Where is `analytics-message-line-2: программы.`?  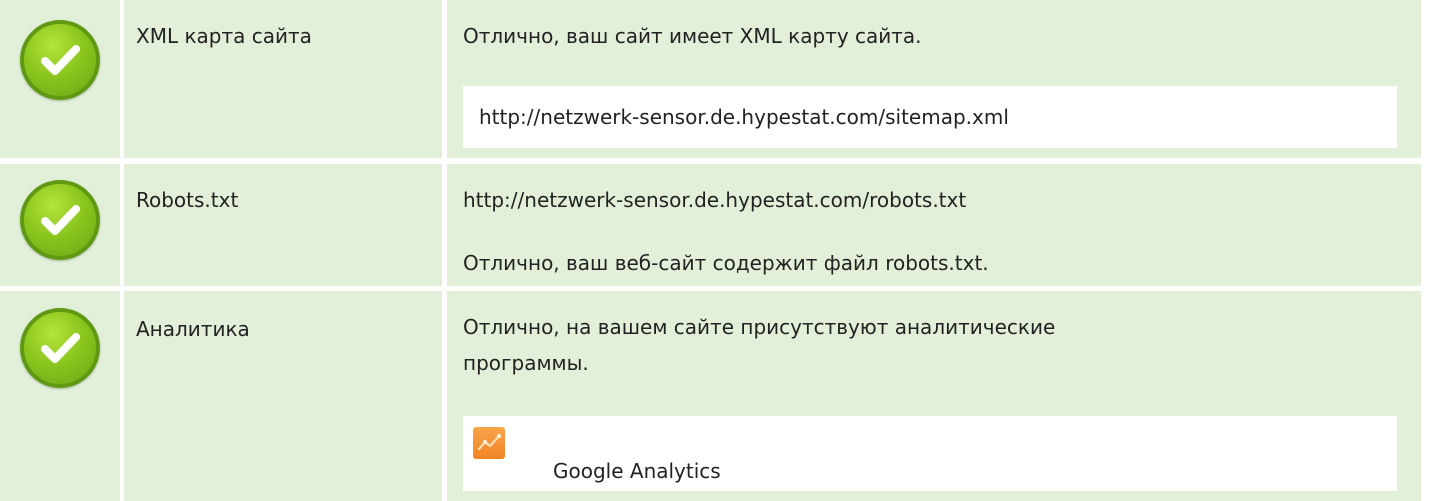 analytics-message-line-2: программы. is located at coordinates (526, 363).